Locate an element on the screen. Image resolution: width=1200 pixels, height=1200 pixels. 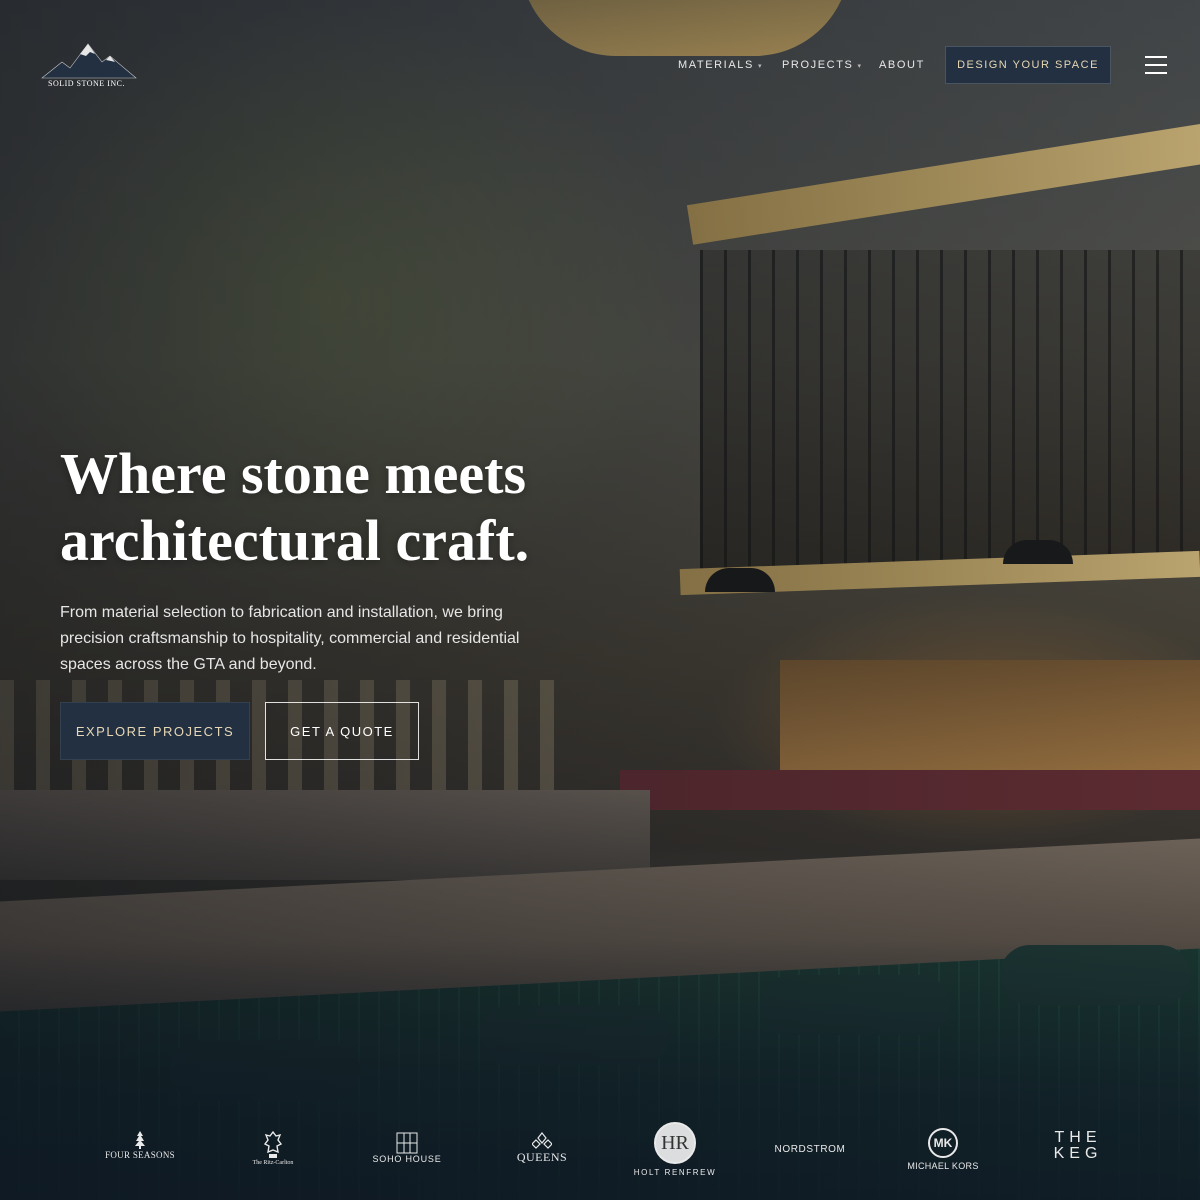
design-your-space-button: DESIGN YOUR SPACE is located at coordinates (1028, 65).